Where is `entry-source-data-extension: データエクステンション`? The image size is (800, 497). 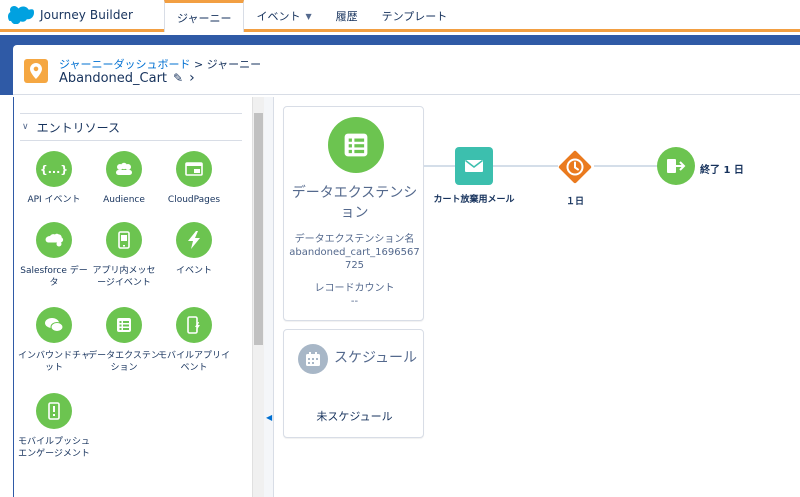
entry-source-data-extension: データエクステンション is located at coordinates (124, 340).